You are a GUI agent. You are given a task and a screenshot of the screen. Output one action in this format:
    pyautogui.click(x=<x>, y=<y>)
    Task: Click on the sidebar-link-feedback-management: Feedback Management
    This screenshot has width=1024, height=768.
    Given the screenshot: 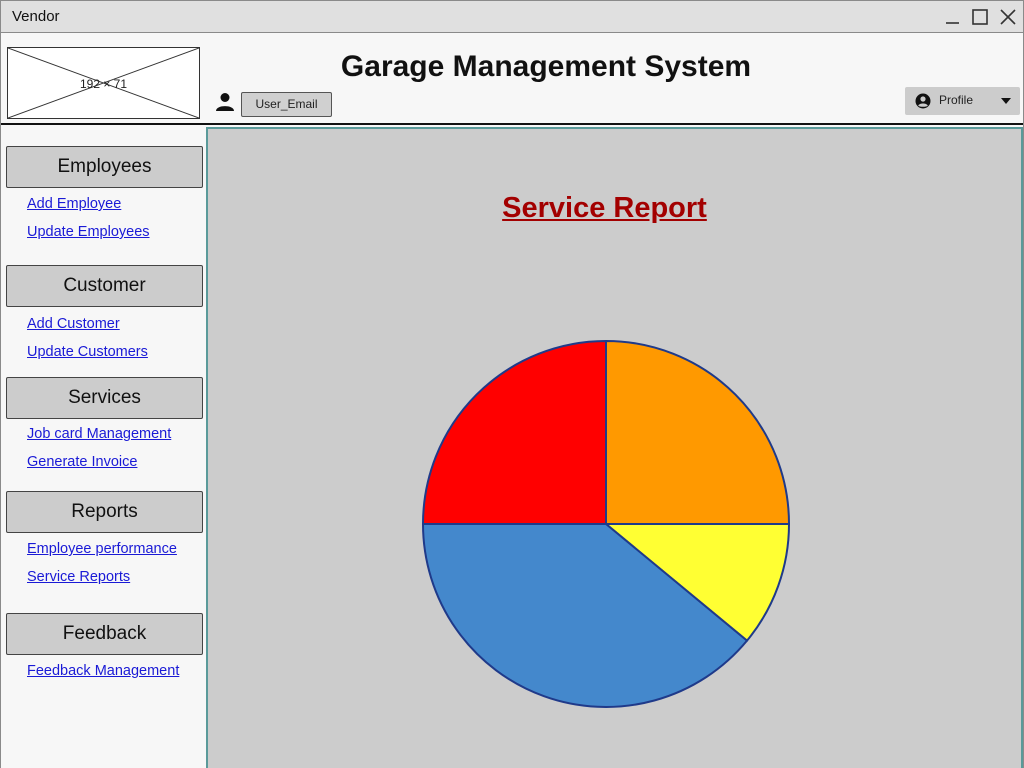 What is the action you would take?
    pyautogui.click(x=103, y=671)
    